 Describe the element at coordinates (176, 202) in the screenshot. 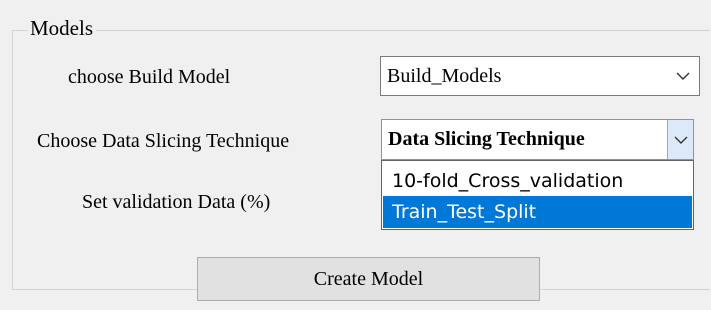

I see `validation-data-label: Set validation Data (%)` at that location.